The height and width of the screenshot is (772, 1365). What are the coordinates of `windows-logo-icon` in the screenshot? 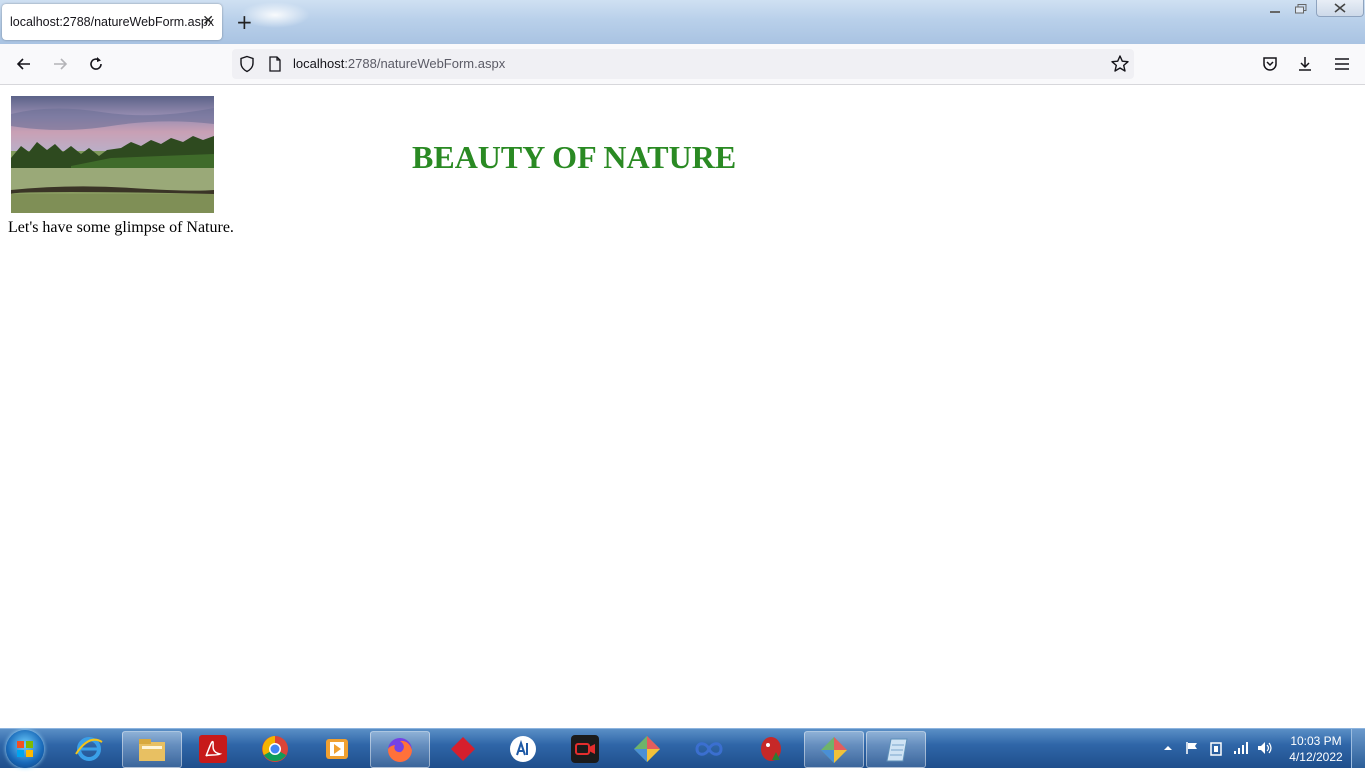 It's located at (25, 749).